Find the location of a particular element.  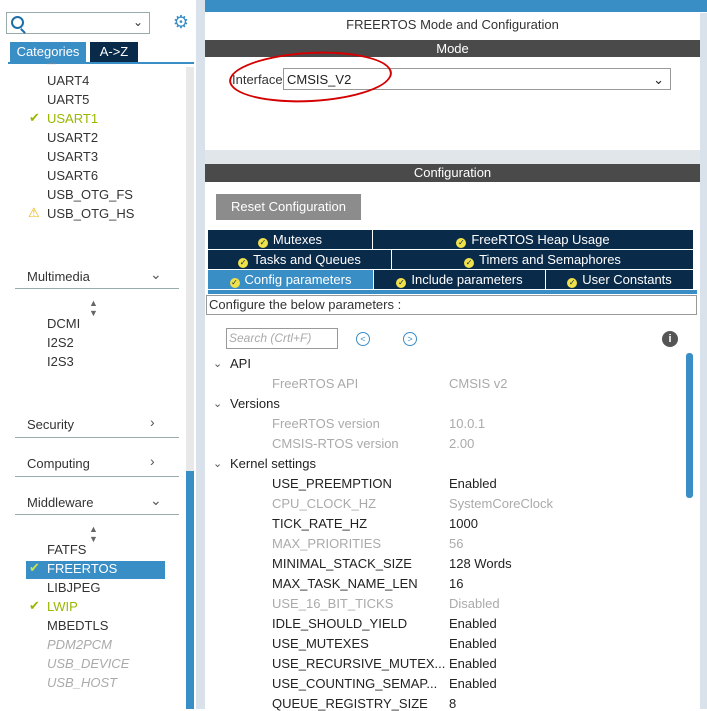

param-name: TICK_RATE_HZ is located at coordinates (319, 523).